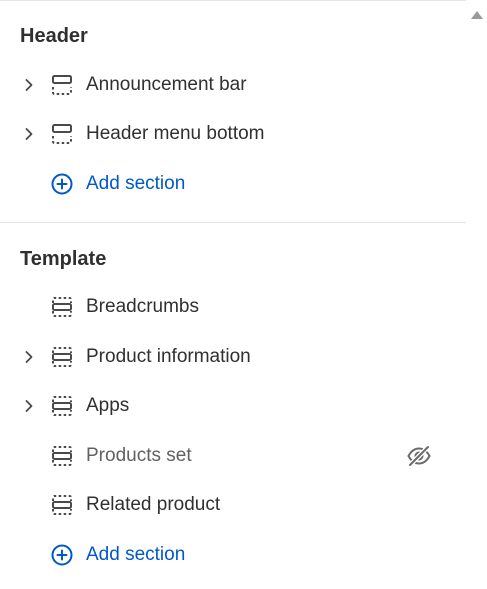  What do you see at coordinates (419, 456) in the screenshot?
I see `eye-off-icon` at bounding box center [419, 456].